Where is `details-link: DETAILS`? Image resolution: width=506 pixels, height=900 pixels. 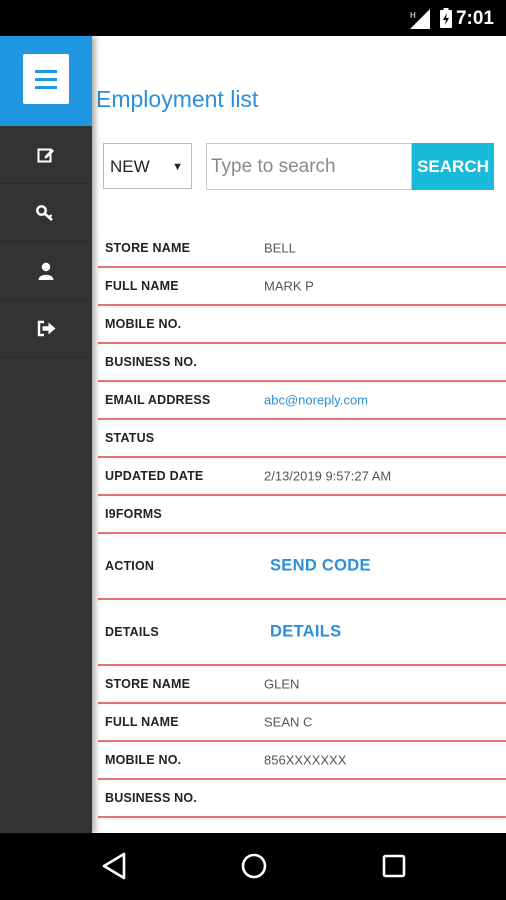
details-link: DETAILS is located at coordinates (305, 632).